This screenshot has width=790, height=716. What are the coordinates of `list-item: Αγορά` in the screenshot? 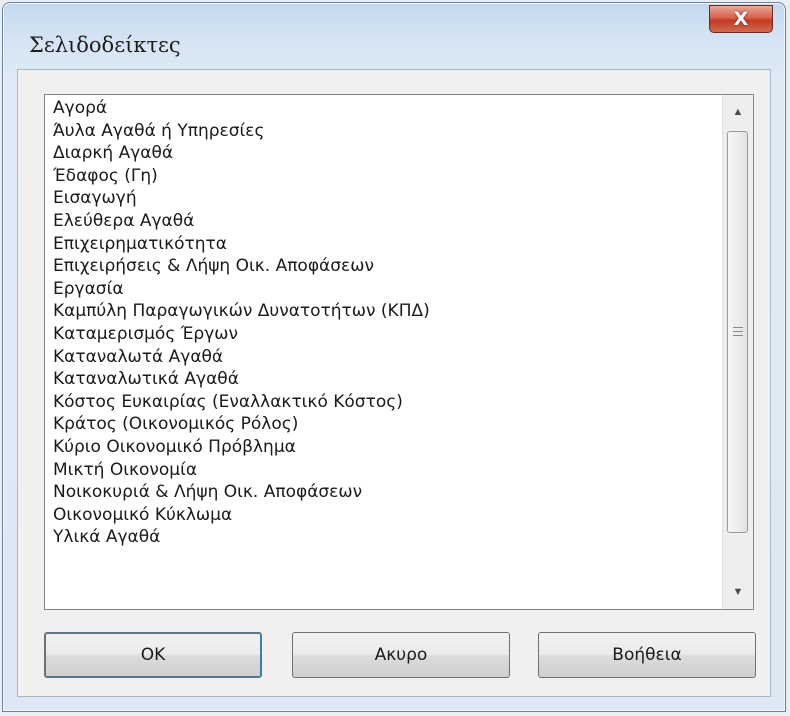 It's located at (388, 108).